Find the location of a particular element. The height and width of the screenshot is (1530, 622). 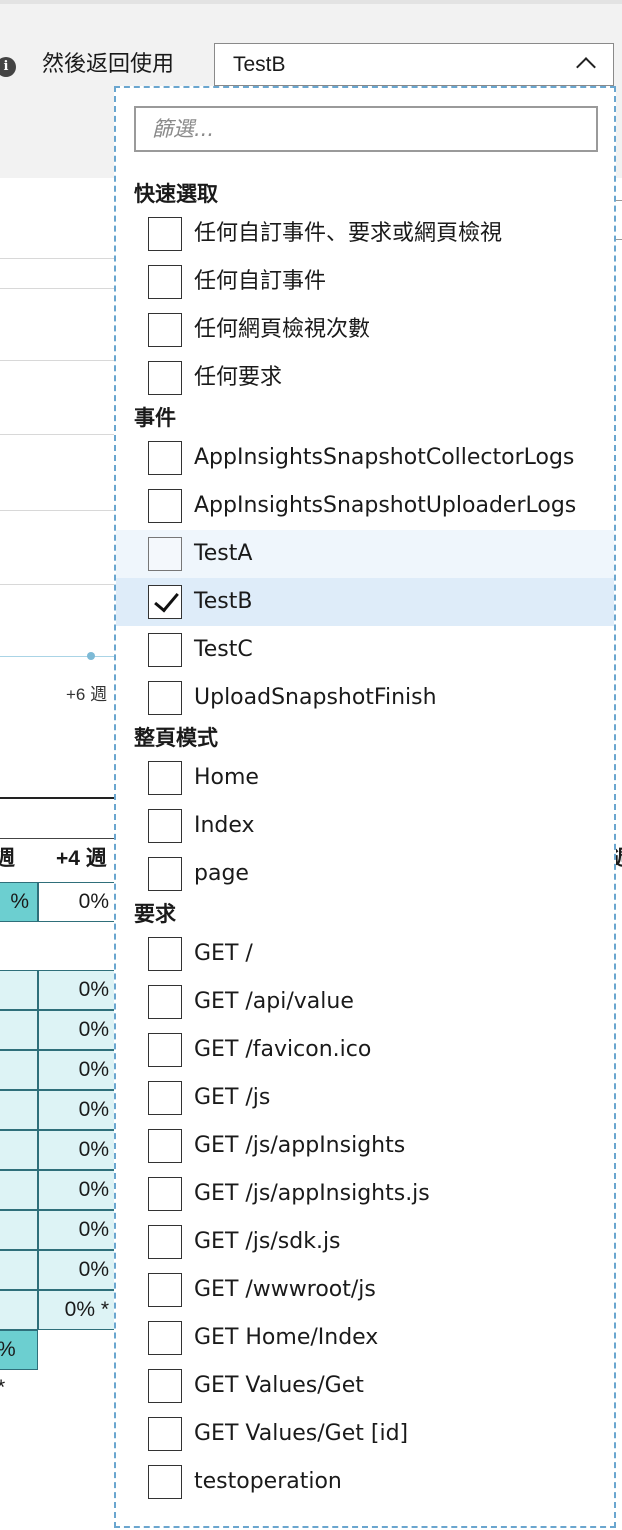

option-item: AppInsightsSnapshotCollectorLogs is located at coordinates (365, 458).